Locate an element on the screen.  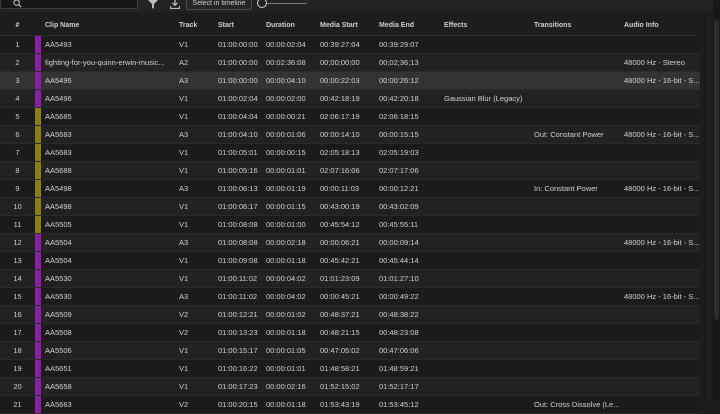
cell-clip-name: AA5530 is located at coordinates (109, 278).